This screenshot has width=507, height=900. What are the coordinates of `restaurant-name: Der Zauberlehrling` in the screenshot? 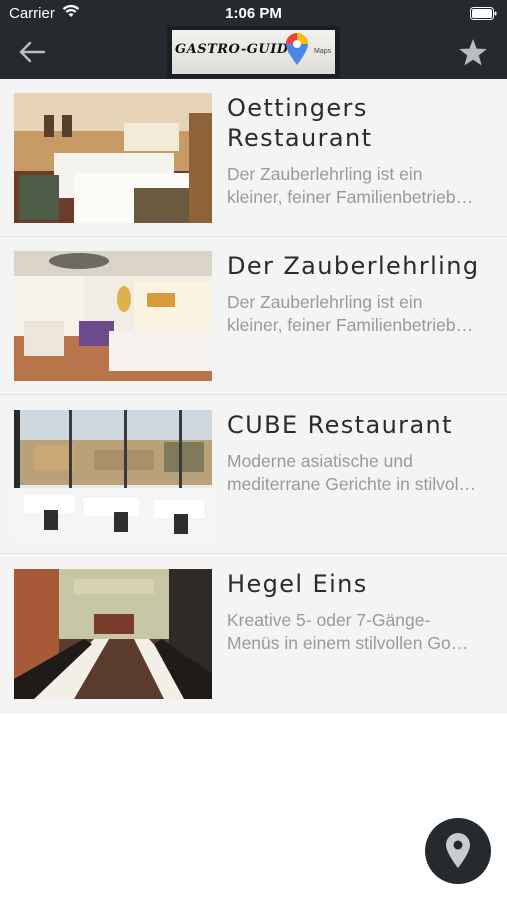 It's located at (353, 266).